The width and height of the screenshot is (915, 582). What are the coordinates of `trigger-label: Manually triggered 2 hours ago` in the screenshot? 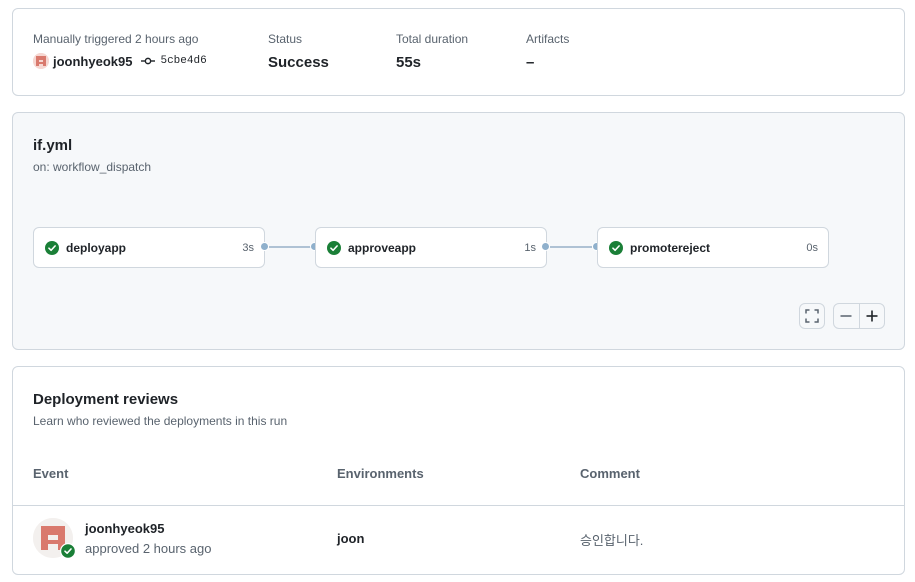 It's located at (116, 39).